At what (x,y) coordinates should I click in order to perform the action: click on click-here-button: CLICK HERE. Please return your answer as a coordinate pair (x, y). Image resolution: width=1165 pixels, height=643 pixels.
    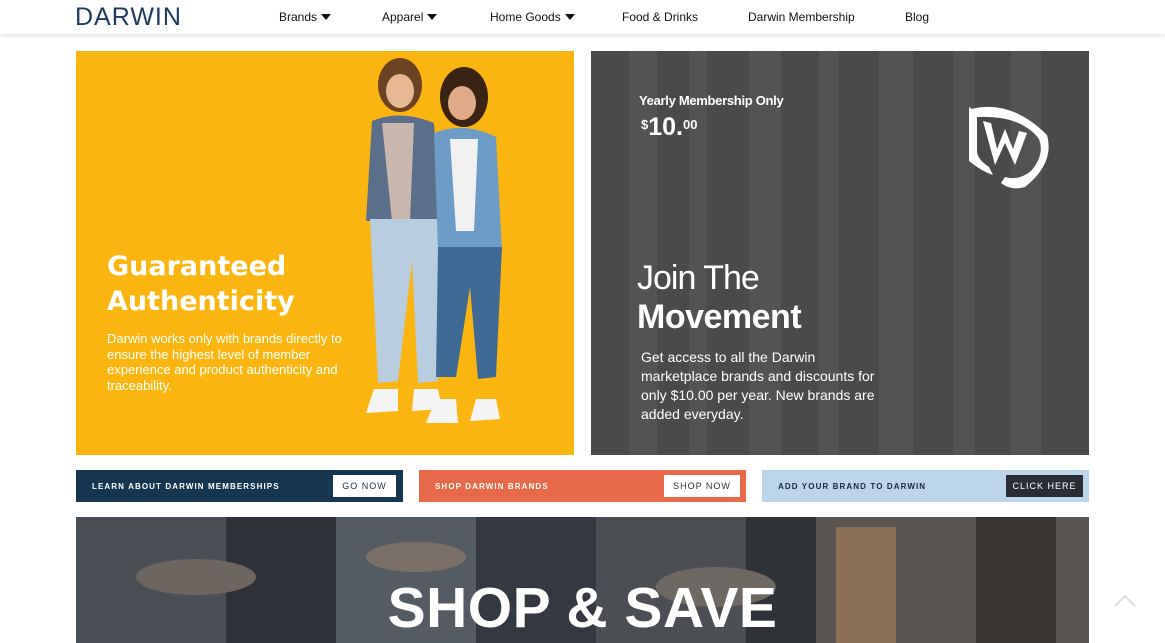
    Looking at the image, I should click on (1044, 486).